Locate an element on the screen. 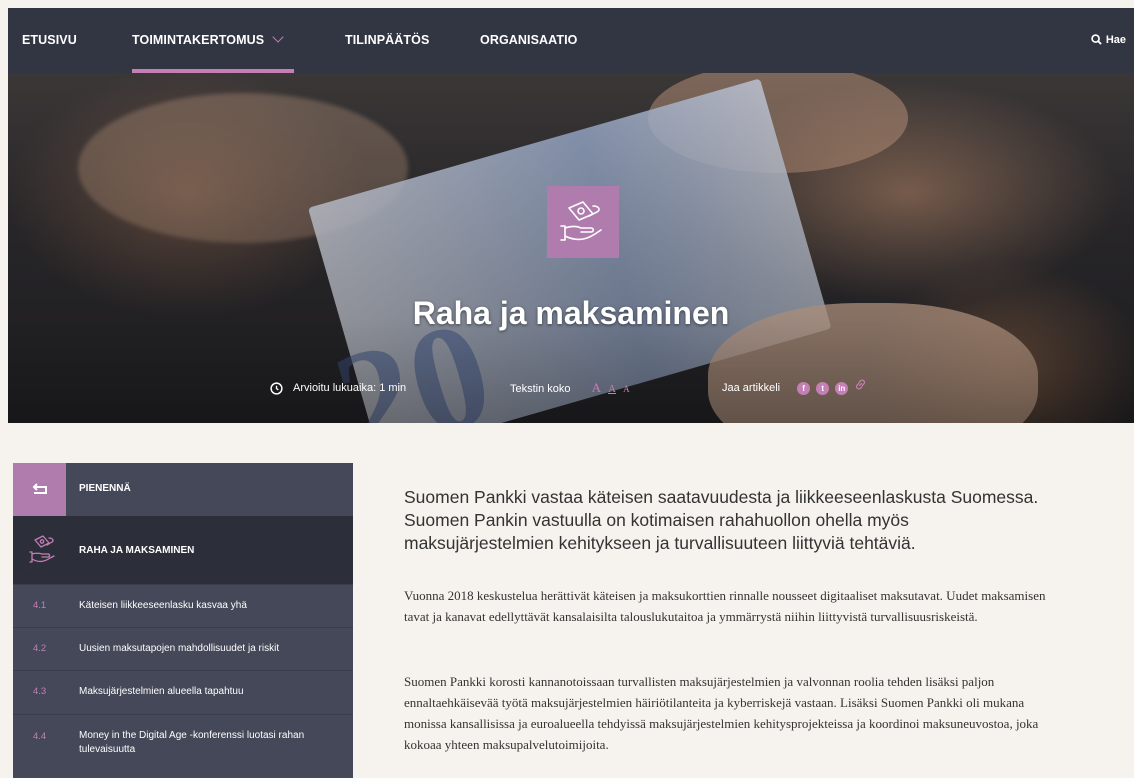 The image size is (1134, 778). nav-item-organisaatio: ORGANISAATIO is located at coordinates (529, 40).